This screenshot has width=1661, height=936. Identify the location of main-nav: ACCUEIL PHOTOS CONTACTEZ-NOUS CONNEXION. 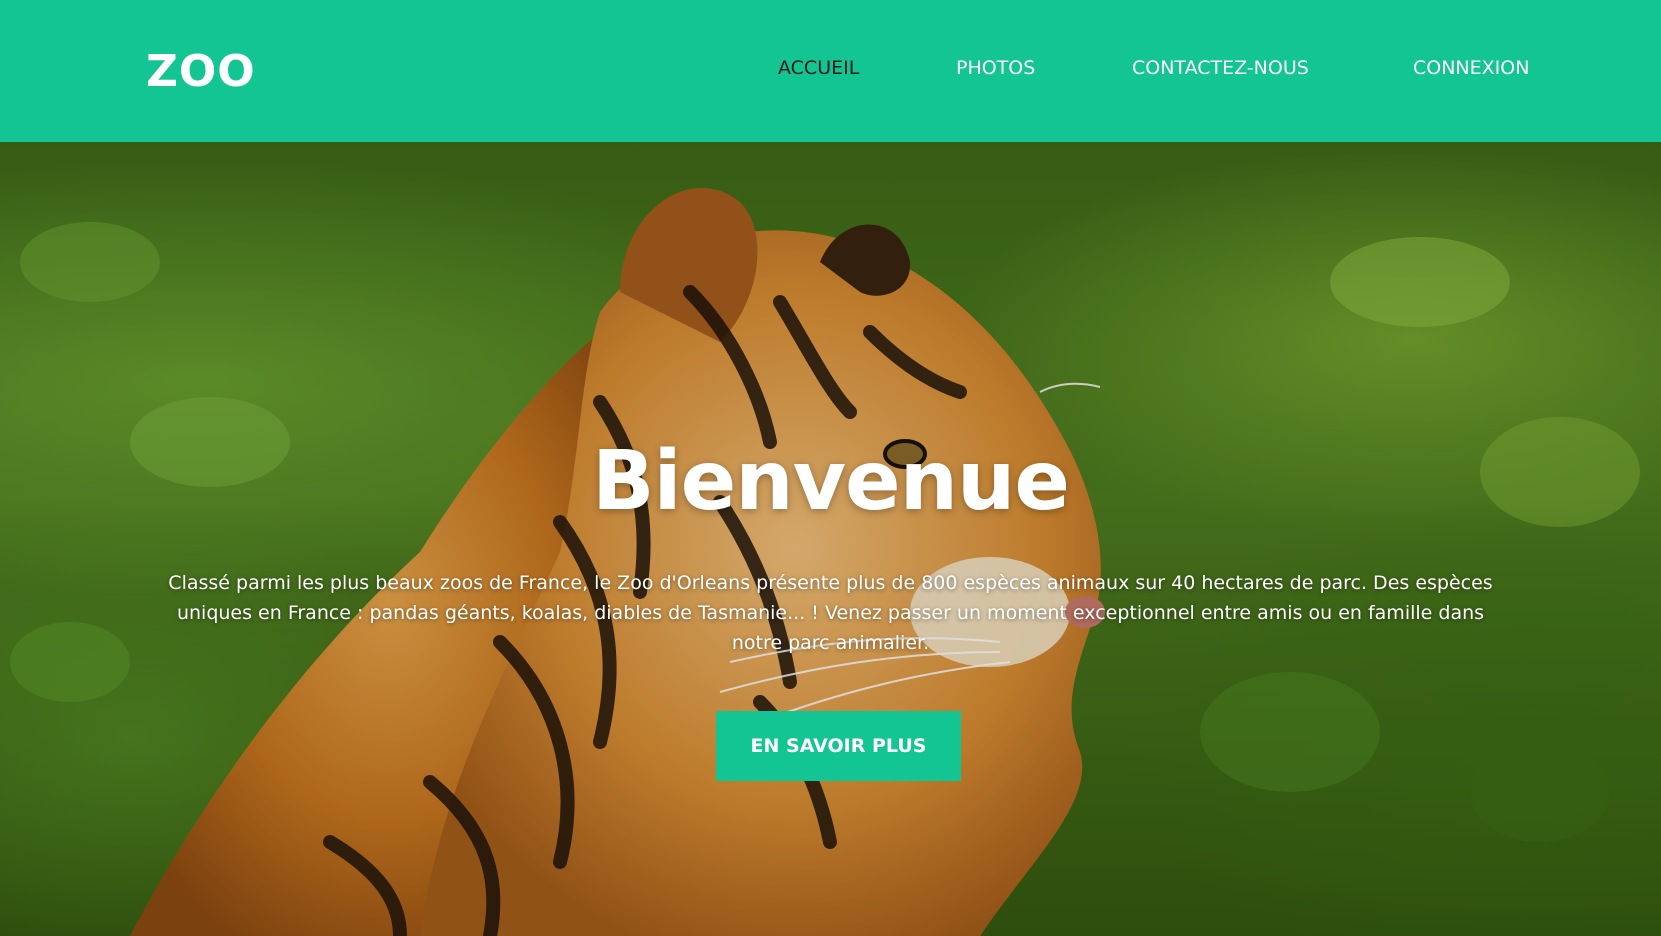
(830, 69).